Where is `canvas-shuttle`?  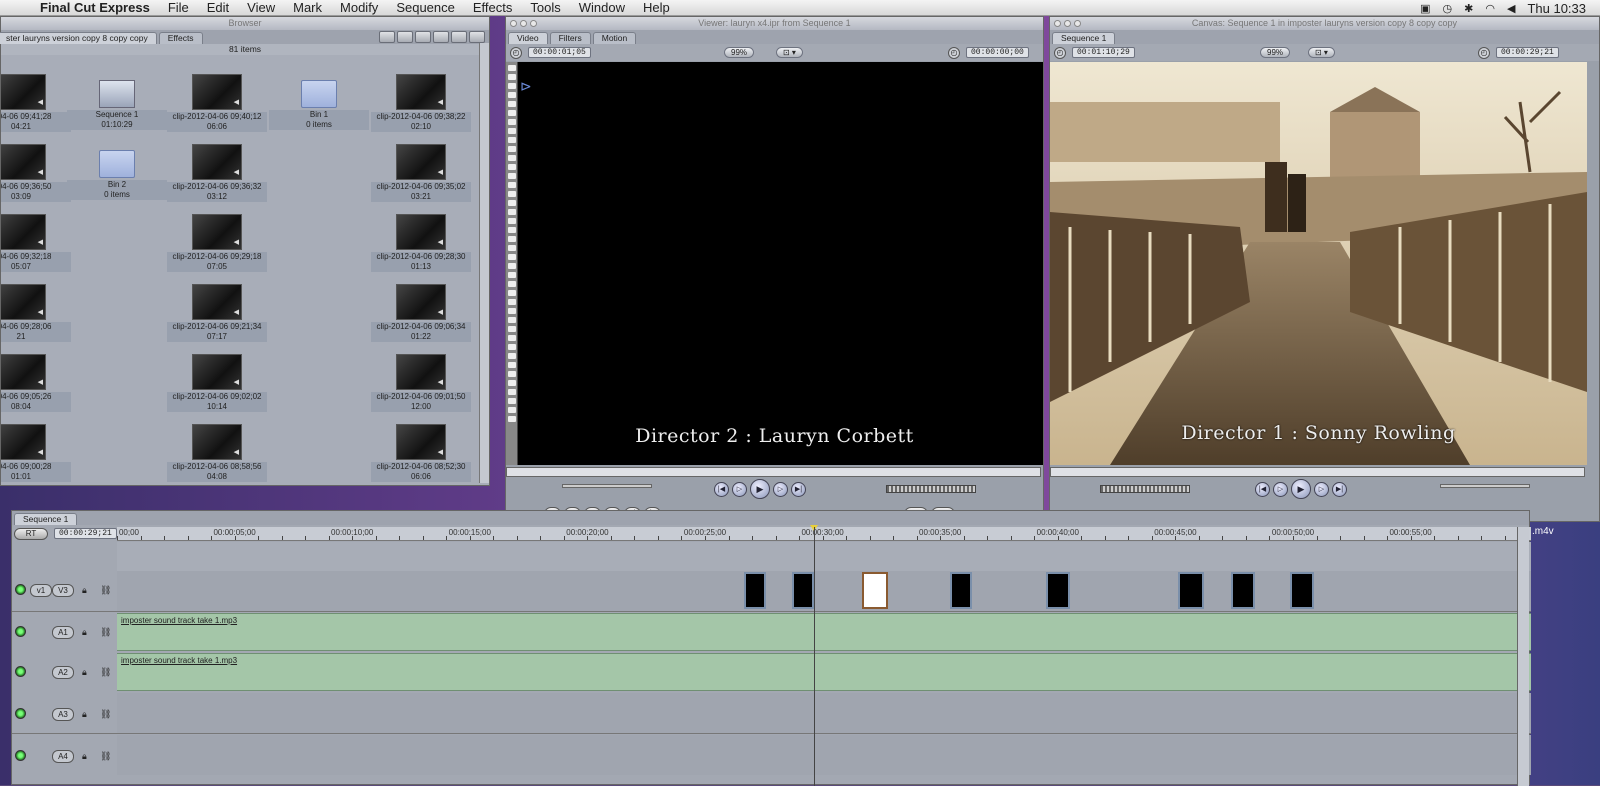
canvas-shuttle is located at coordinates (1485, 486).